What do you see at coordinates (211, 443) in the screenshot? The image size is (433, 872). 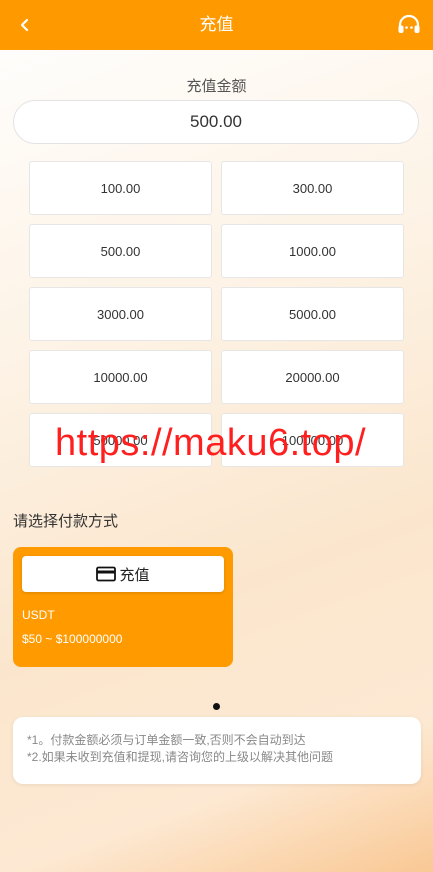 I see `watermark-url: https://maku6.top/` at bounding box center [211, 443].